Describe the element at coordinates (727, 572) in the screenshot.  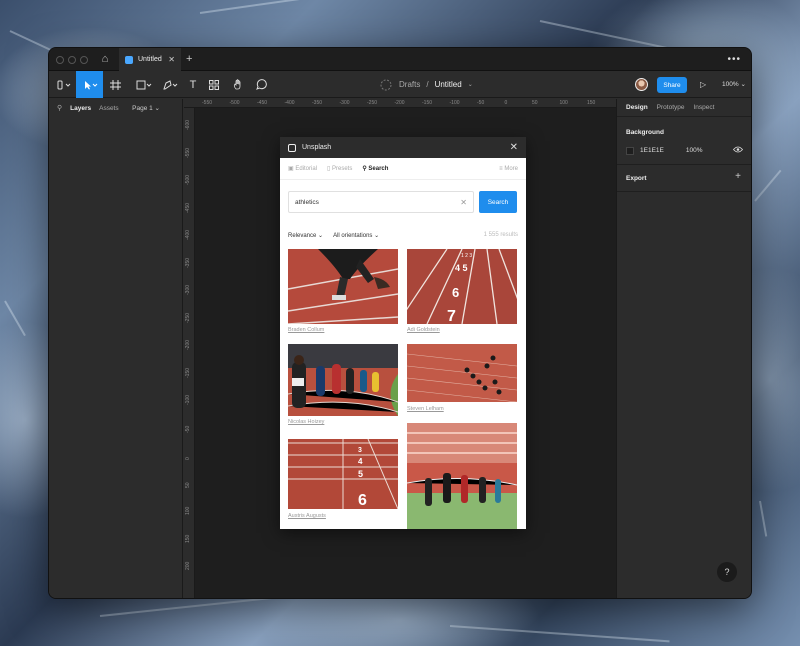
I see `help-button: ?` at that location.